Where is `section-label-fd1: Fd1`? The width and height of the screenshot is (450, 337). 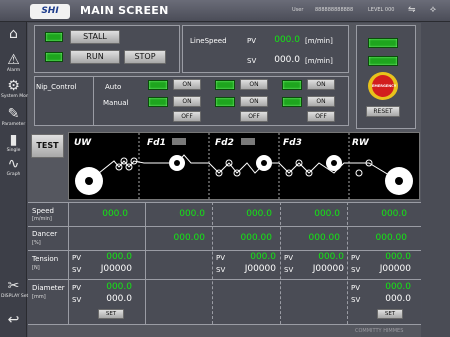
section-label-fd1: Fd1 is located at coordinates (156, 143).